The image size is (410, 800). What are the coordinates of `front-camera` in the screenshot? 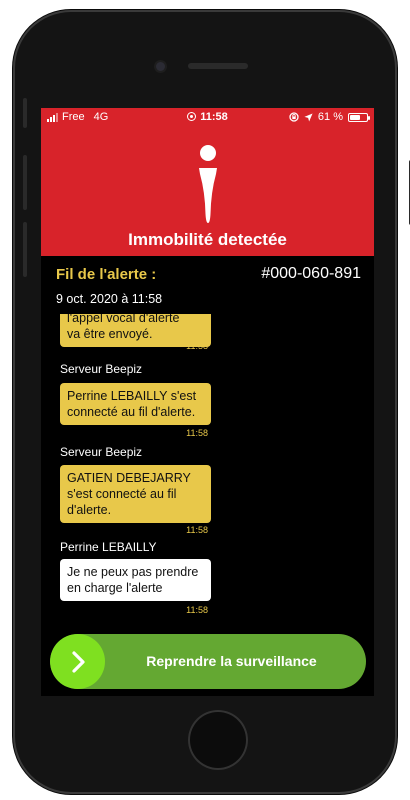 It's located at (160, 66).